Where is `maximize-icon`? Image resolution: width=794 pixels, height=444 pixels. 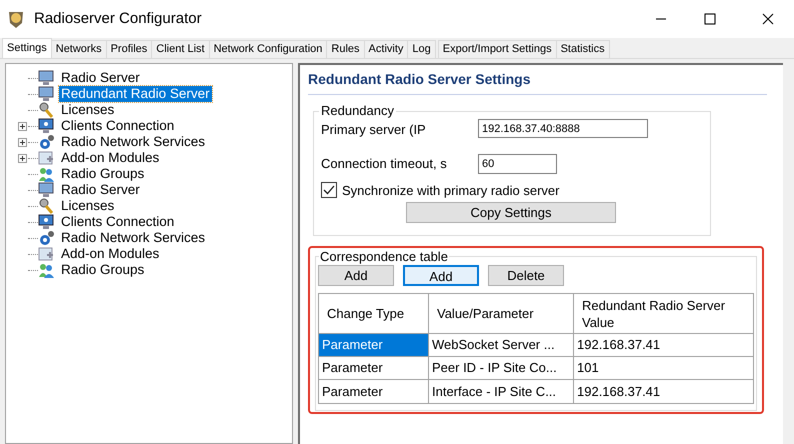
maximize-icon is located at coordinates (710, 19).